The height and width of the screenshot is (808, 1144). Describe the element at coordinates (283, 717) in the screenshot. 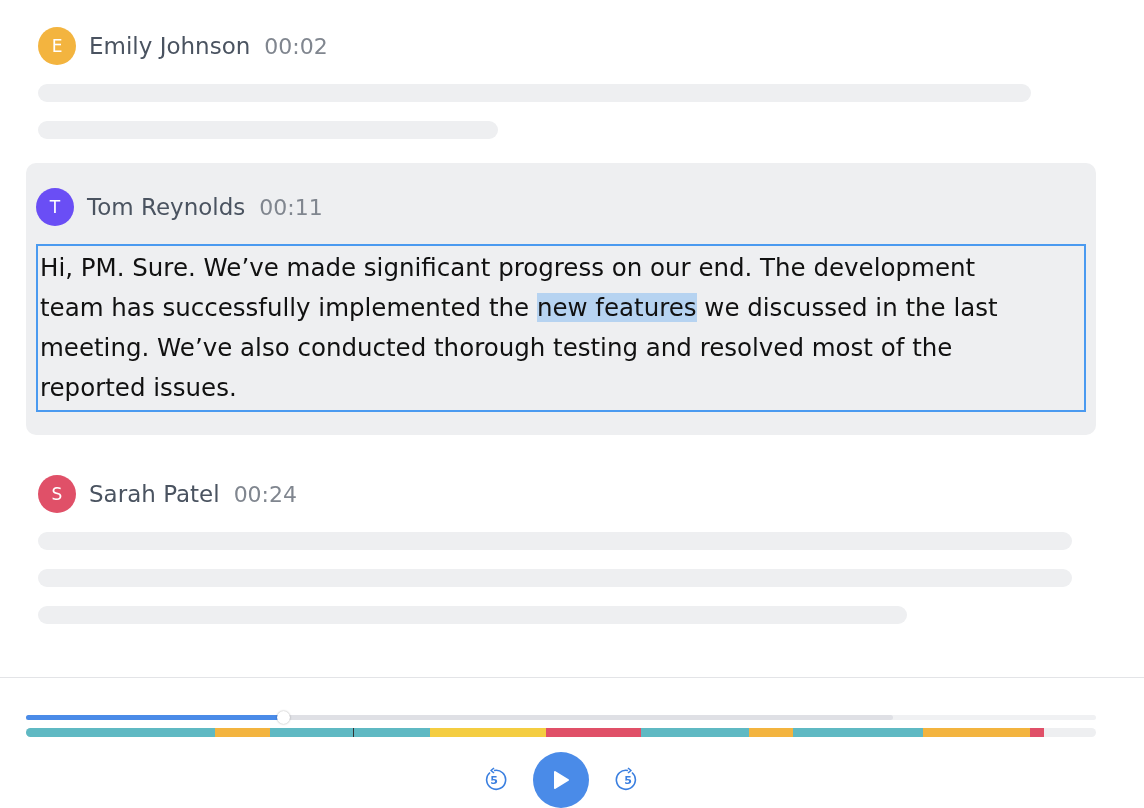

I see `slider-thumb` at that location.